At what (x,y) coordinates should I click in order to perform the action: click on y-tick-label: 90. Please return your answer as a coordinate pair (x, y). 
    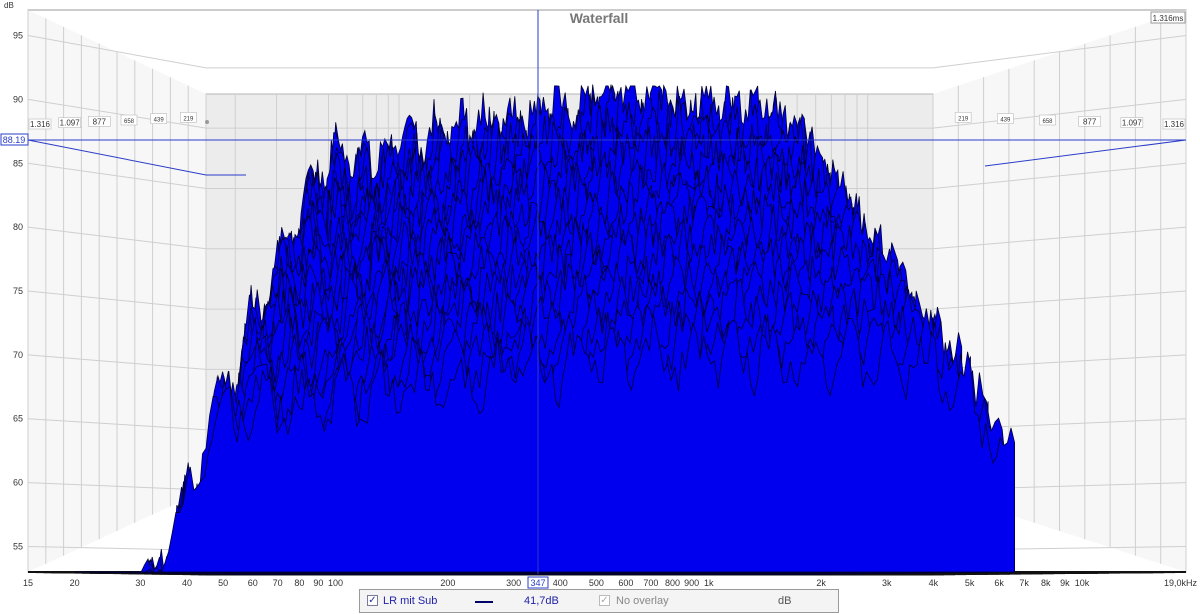
    Looking at the image, I should click on (18, 99).